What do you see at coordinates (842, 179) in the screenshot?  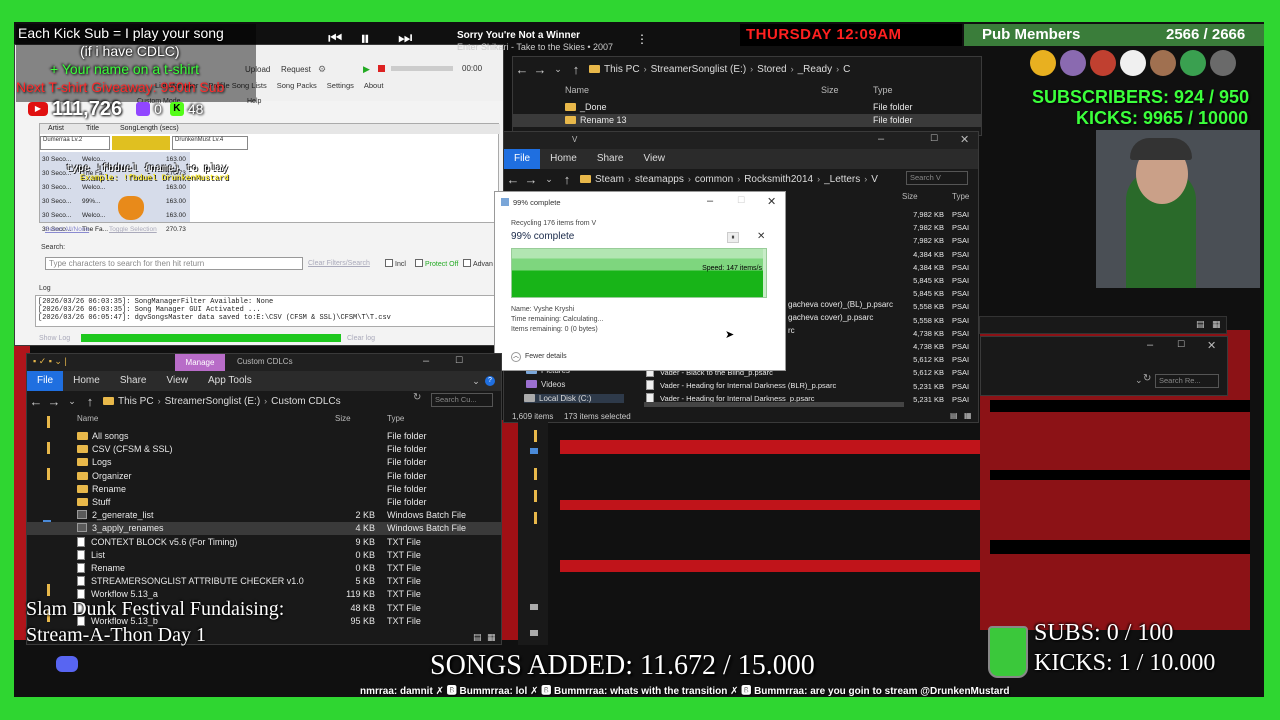 I see `crumb: _Letters` at bounding box center [842, 179].